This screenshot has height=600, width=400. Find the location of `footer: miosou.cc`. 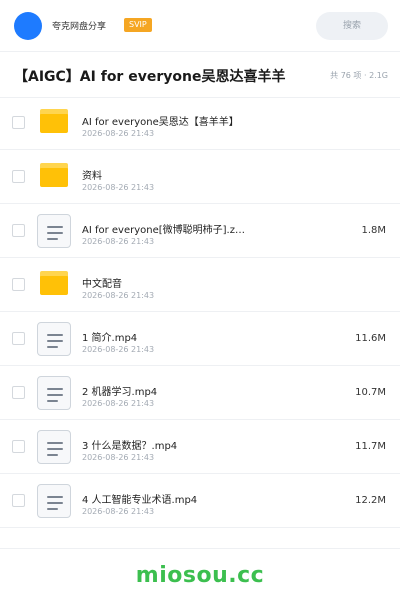

footer: miosou.cc is located at coordinates (200, 574).